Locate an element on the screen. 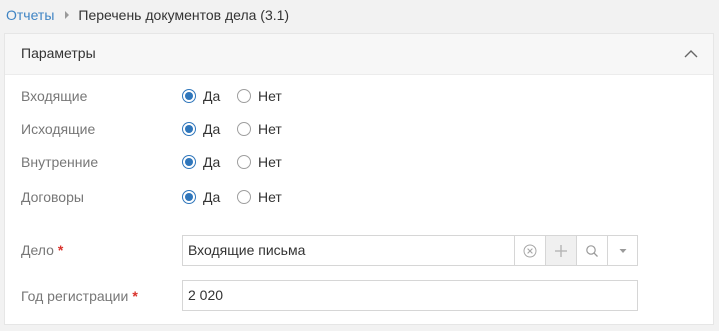 The height and width of the screenshot is (331, 719). outgoing-no-radio: Нет is located at coordinates (259, 129).